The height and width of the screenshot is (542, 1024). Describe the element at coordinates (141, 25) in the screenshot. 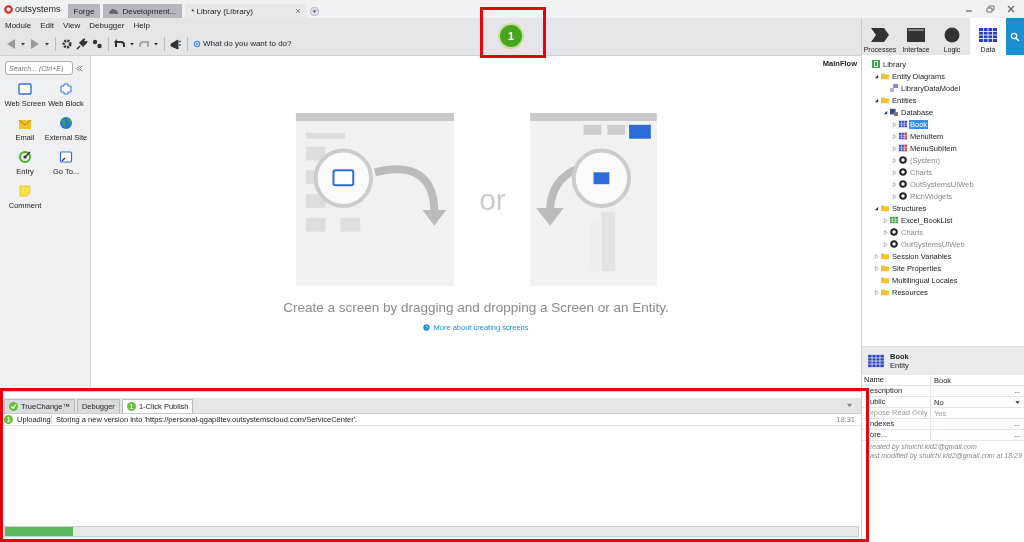

I see `menu-item: Help` at that location.